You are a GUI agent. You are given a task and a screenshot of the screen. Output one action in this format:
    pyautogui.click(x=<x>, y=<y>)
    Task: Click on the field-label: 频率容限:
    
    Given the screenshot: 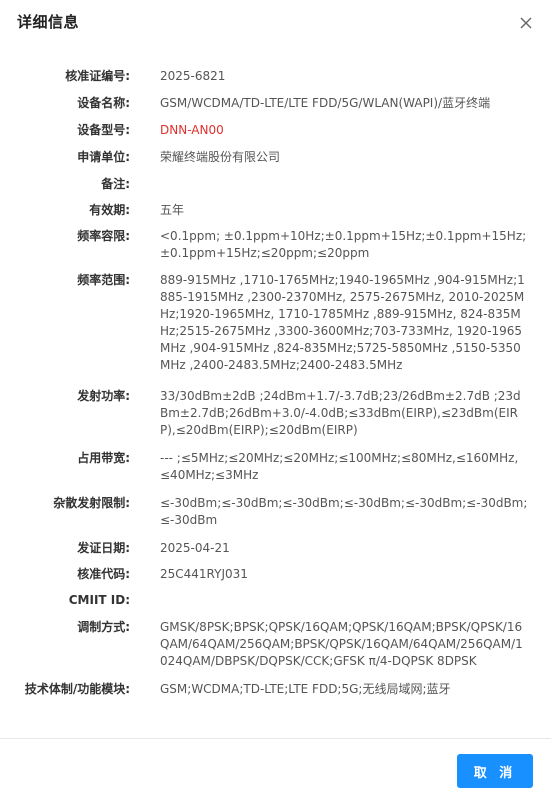 What is the action you would take?
    pyautogui.click(x=103, y=236)
    